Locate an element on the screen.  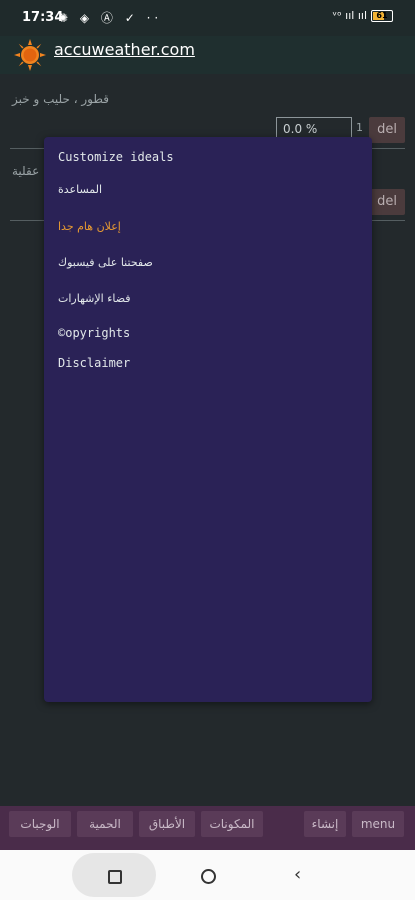
dishes-button: الأطباق is located at coordinates (167, 824).